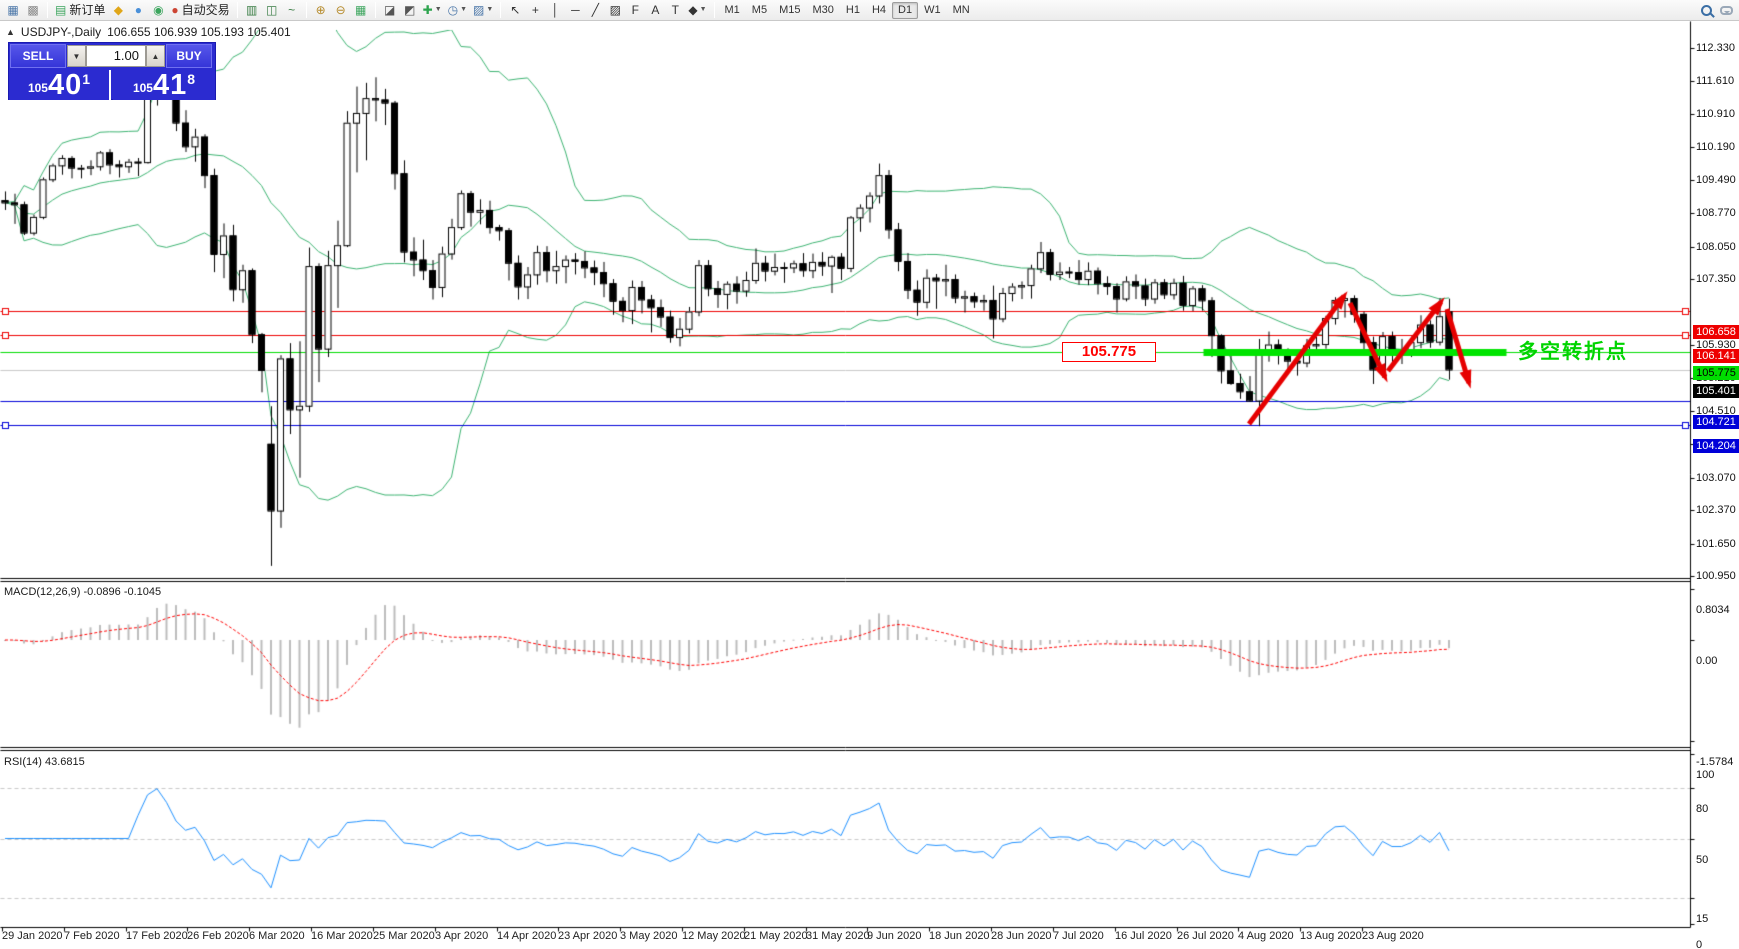 This screenshot has height=949, width=1739. What do you see at coordinates (432, 10) in the screenshot?
I see `add-indicator-icon: ✚ ▼` at bounding box center [432, 10].